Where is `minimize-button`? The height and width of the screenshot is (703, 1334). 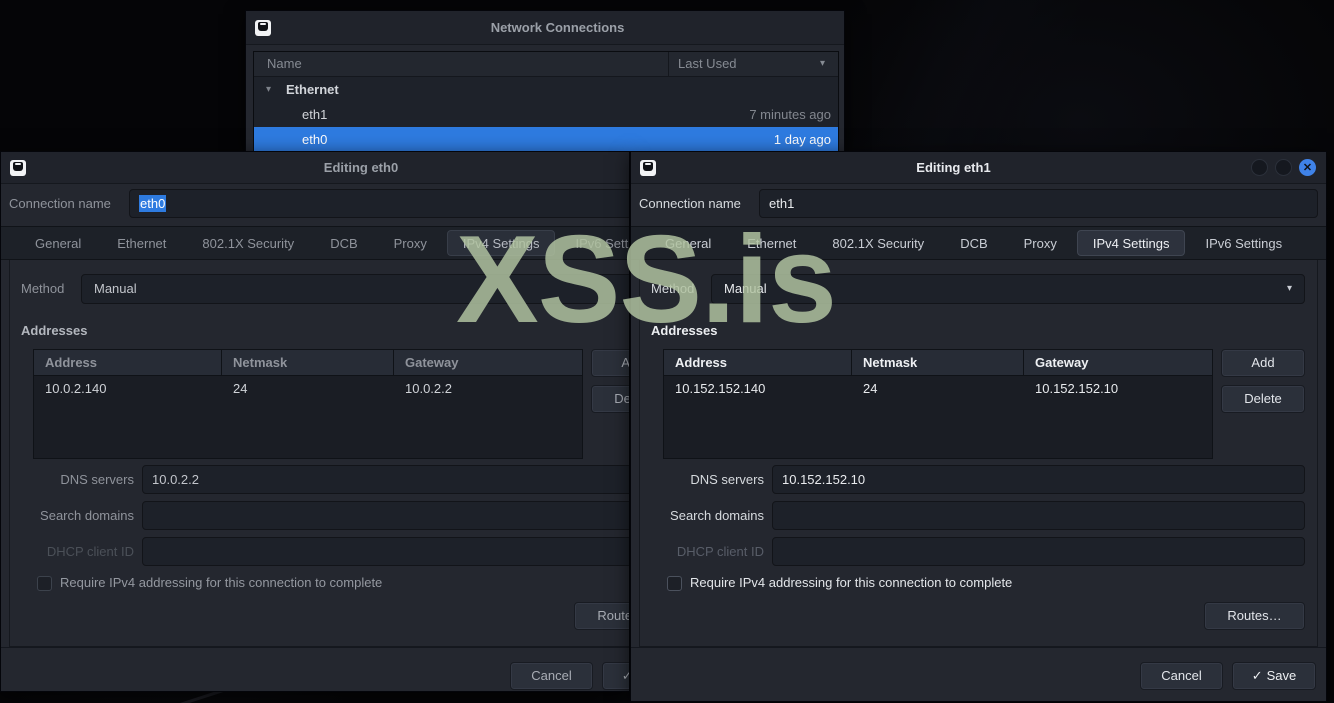
minimize-button is located at coordinates (1259, 167).